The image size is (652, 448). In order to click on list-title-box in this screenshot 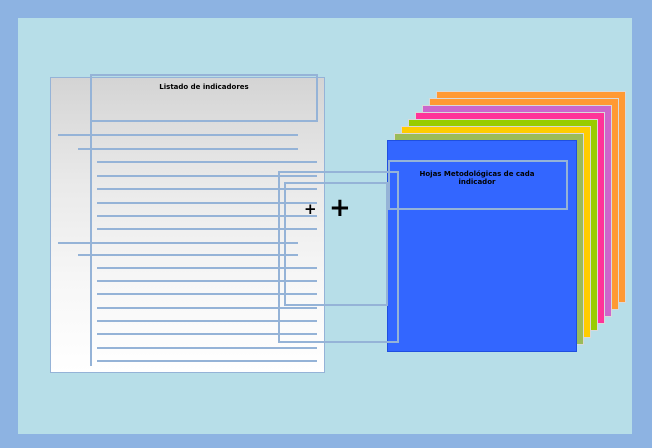, I will do `click(204, 98)`.